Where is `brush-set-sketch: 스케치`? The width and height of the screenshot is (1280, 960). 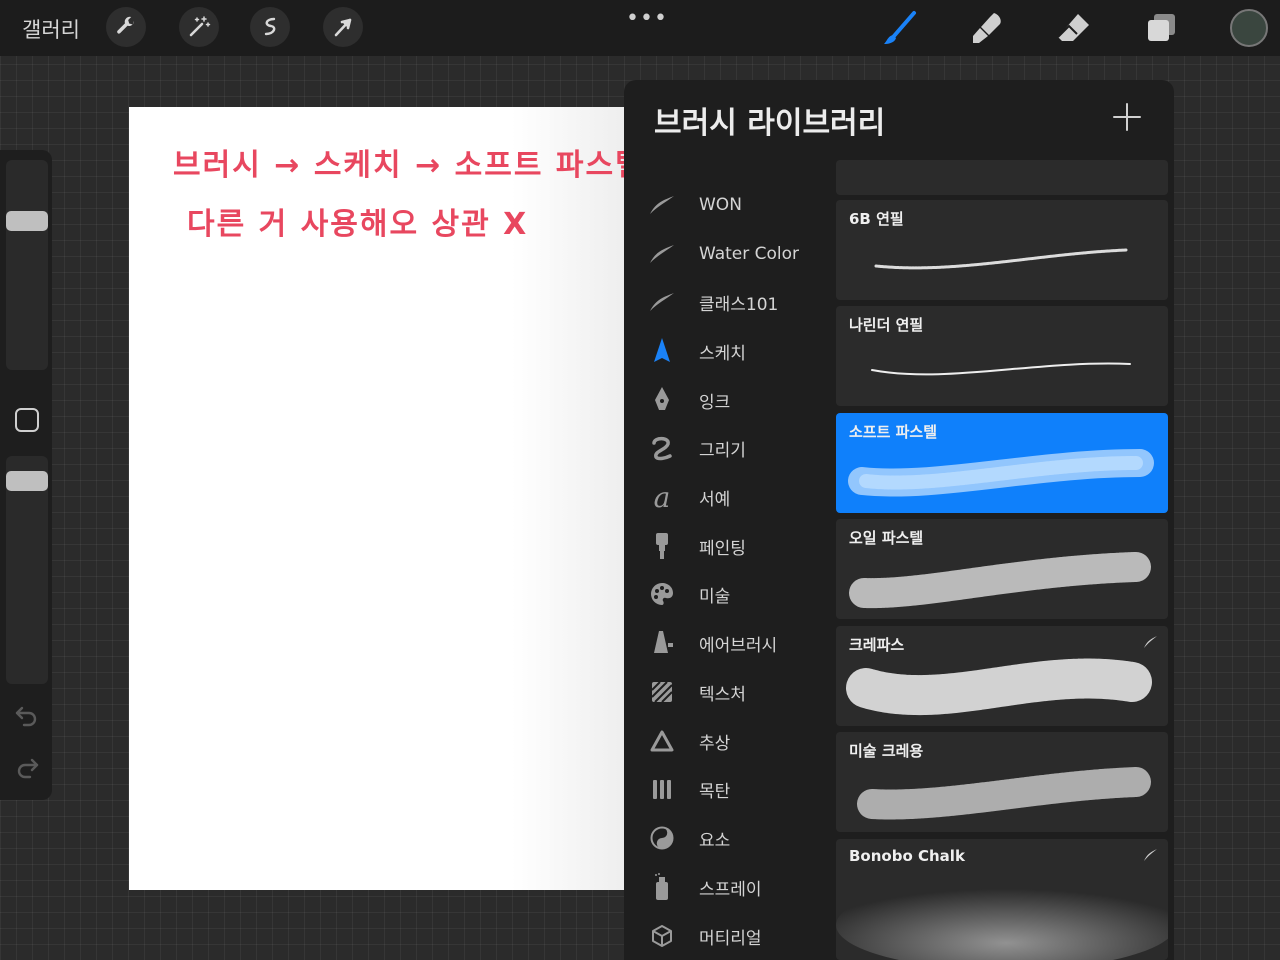
brush-set-sketch: 스케치 is located at coordinates (728, 351).